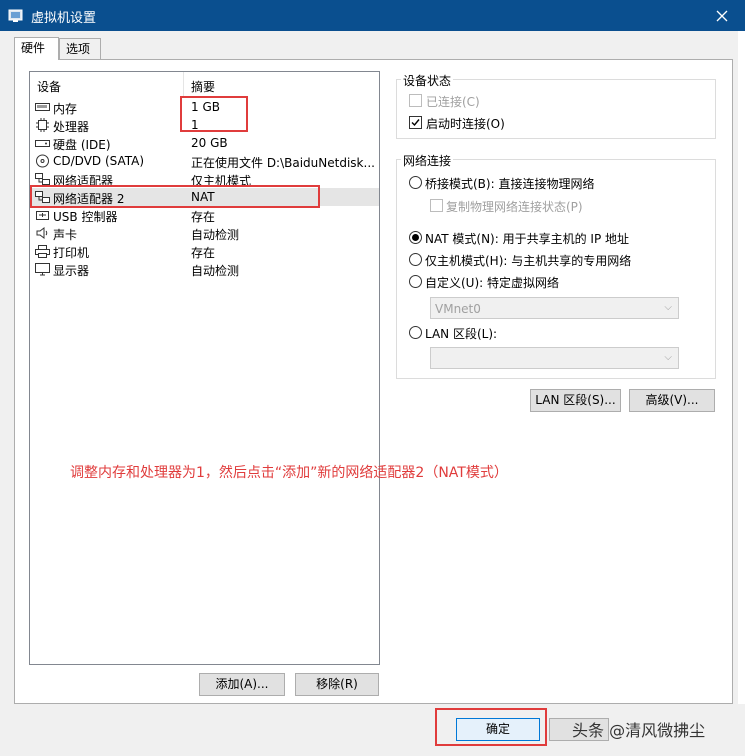 This screenshot has height=756, width=745. I want to click on device-row-network-adapter-2: 网络适配器 2 NAT, so click(204, 197).